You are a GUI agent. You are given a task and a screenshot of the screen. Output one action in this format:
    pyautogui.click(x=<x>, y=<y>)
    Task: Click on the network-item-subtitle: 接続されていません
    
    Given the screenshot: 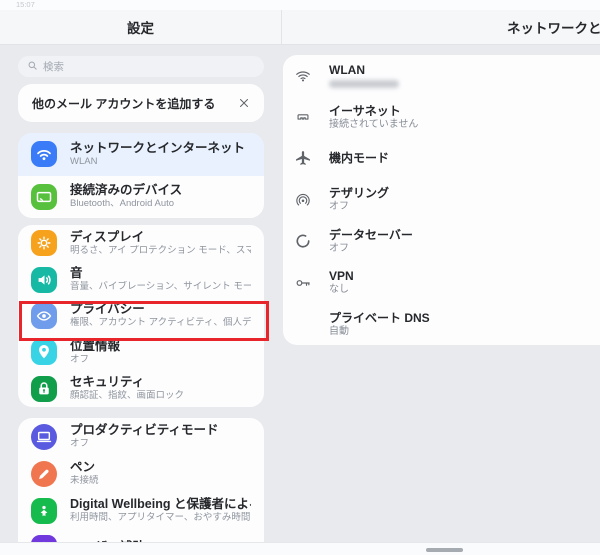 What is the action you would take?
    pyautogui.click(x=374, y=124)
    